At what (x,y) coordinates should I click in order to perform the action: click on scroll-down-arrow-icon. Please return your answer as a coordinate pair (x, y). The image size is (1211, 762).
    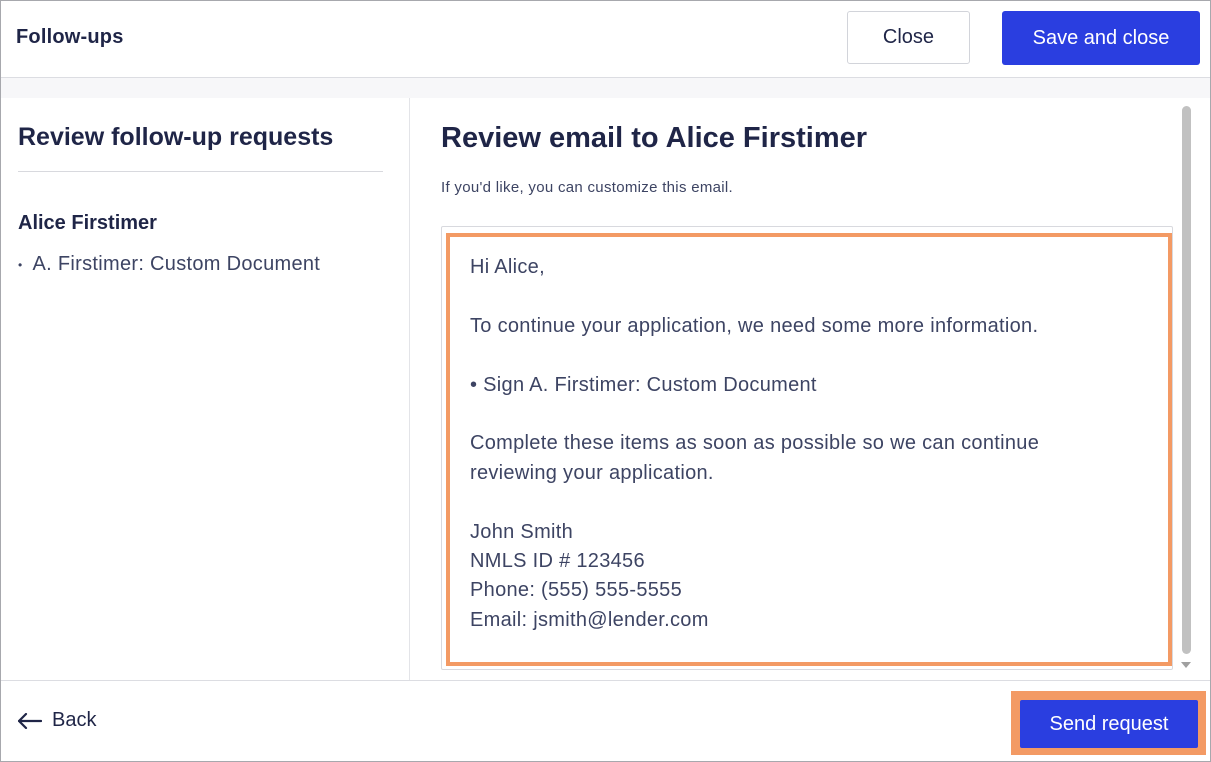
    Looking at the image, I should click on (1186, 665).